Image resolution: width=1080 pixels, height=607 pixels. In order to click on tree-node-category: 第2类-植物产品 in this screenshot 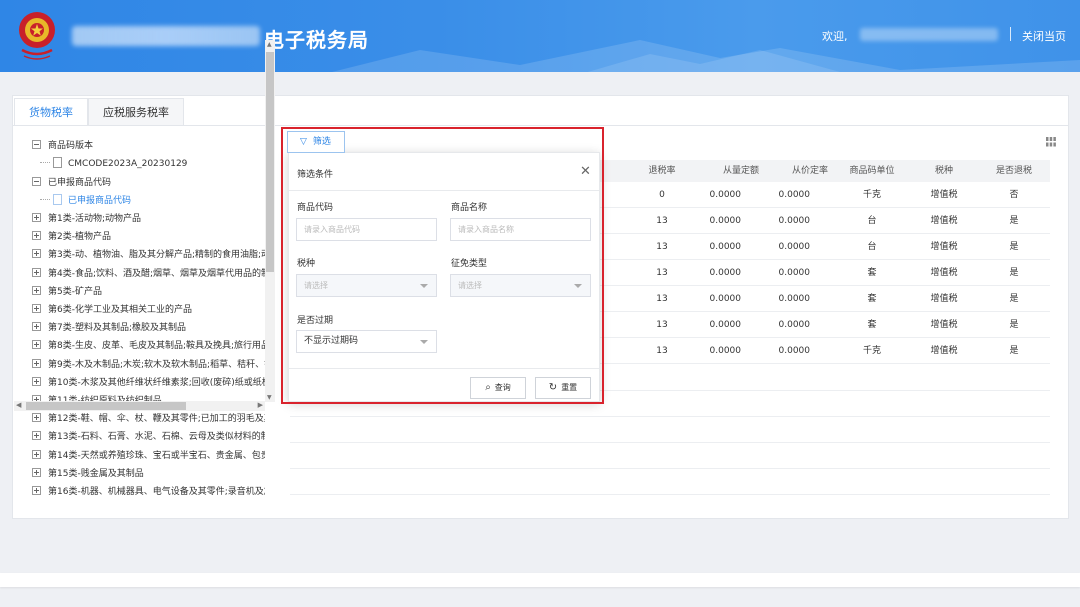, I will do `click(71, 237)`.